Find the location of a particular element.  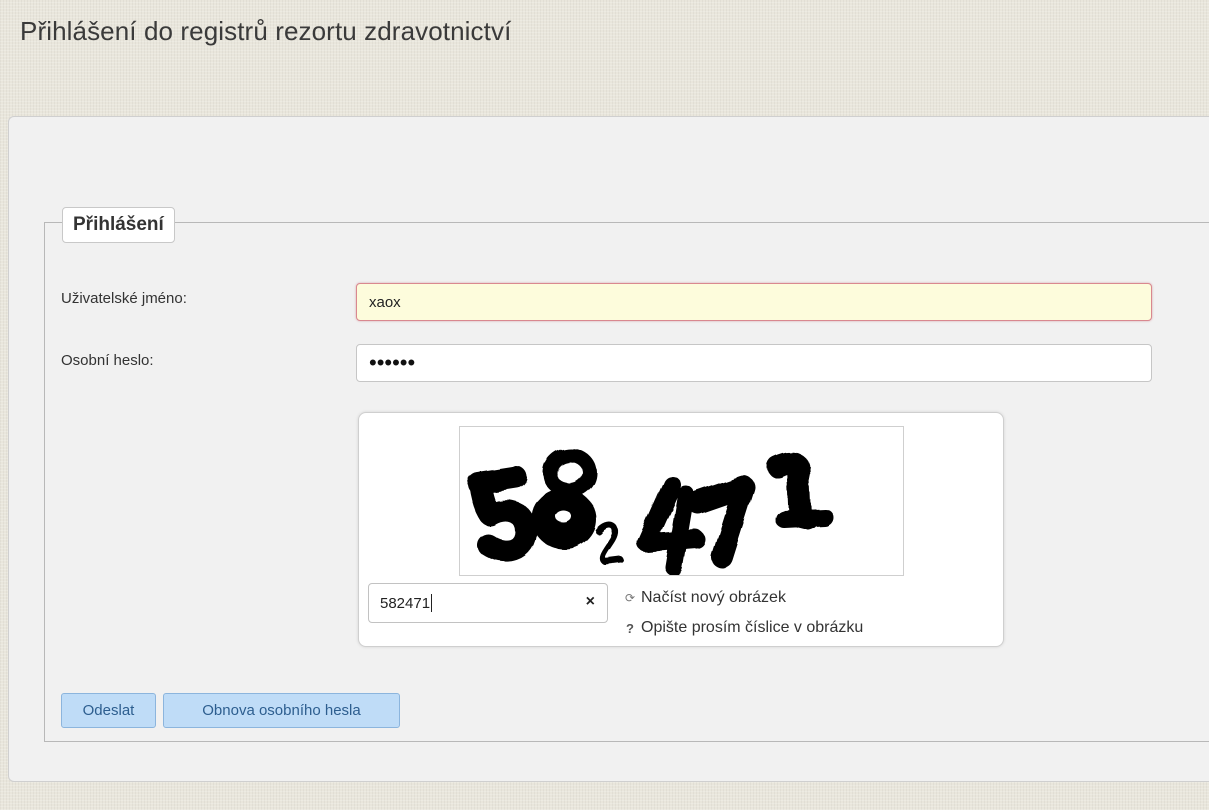

text-caret is located at coordinates (432, 603).